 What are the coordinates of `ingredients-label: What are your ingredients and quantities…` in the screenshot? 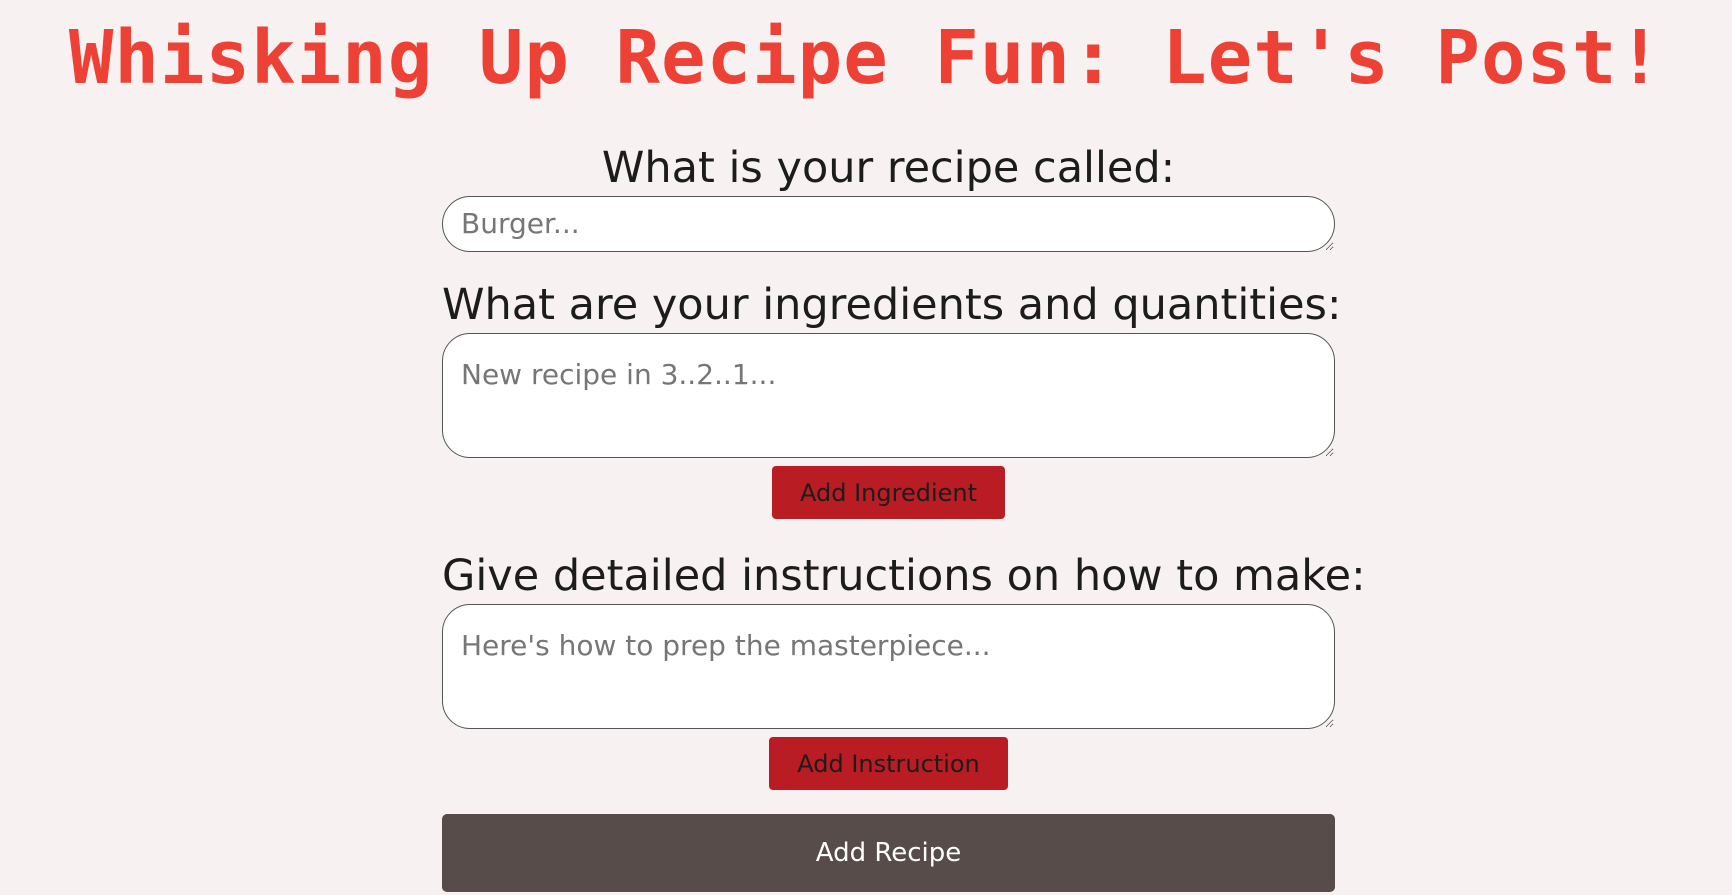 It's located at (892, 305).